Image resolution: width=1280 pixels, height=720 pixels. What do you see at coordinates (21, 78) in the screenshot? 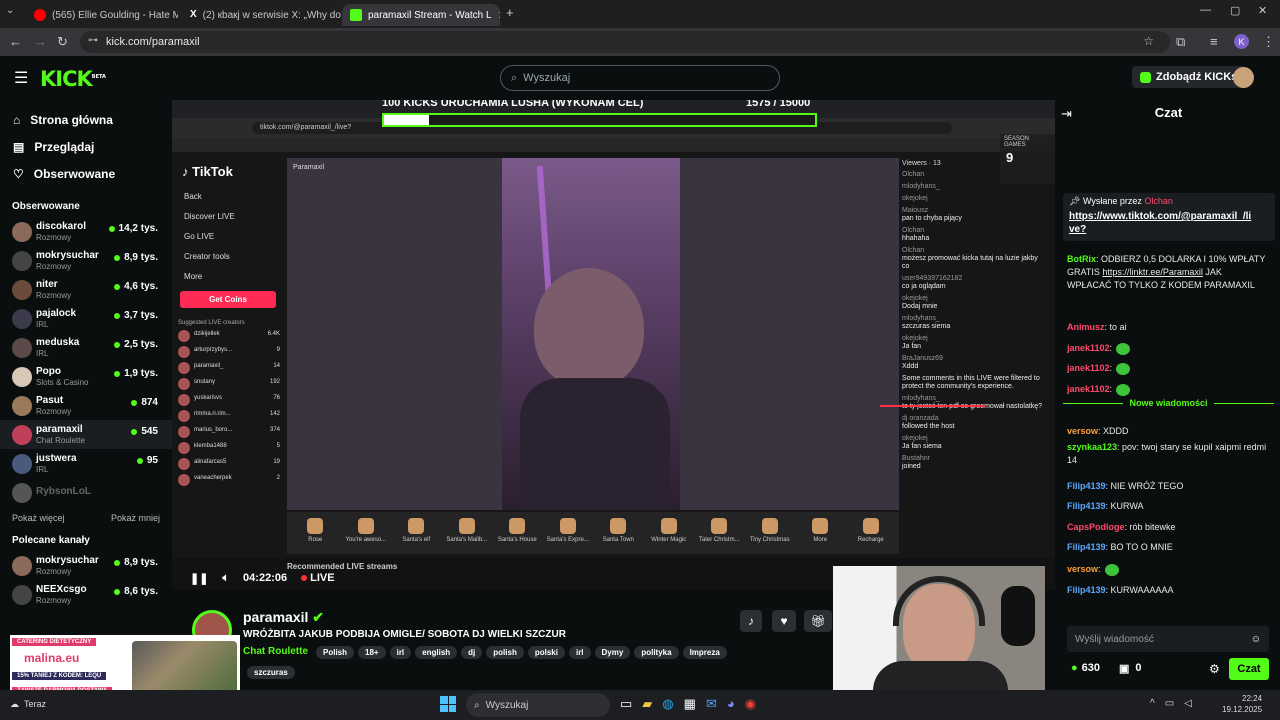
I see `hamburger-menu-icon: ☰` at bounding box center [21, 78].